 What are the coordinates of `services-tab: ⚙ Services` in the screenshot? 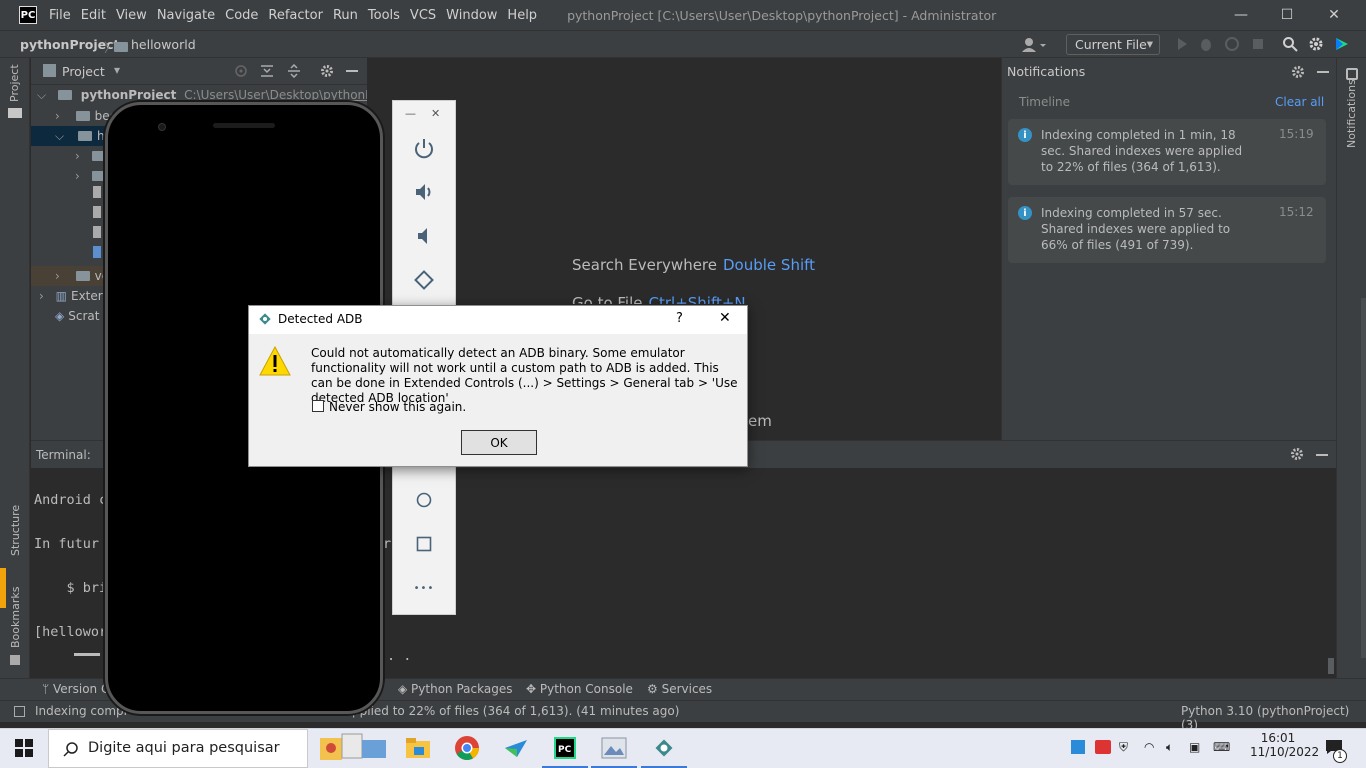 It's located at (679, 689).